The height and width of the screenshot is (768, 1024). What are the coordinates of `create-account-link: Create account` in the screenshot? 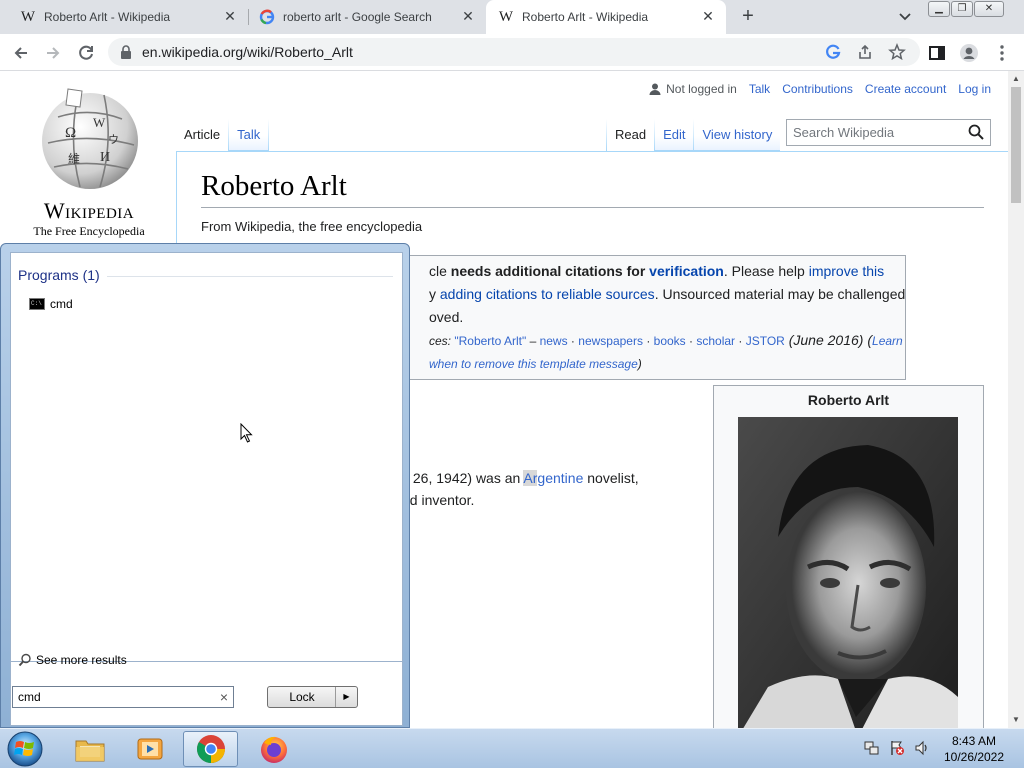 It's located at (905, 89).